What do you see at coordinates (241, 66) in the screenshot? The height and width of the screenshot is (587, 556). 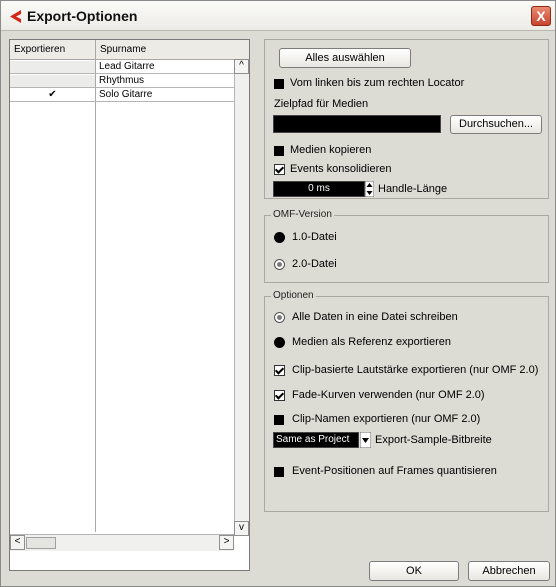 I see `scroll-up-icon: ^` at bounding box center [241, 66].